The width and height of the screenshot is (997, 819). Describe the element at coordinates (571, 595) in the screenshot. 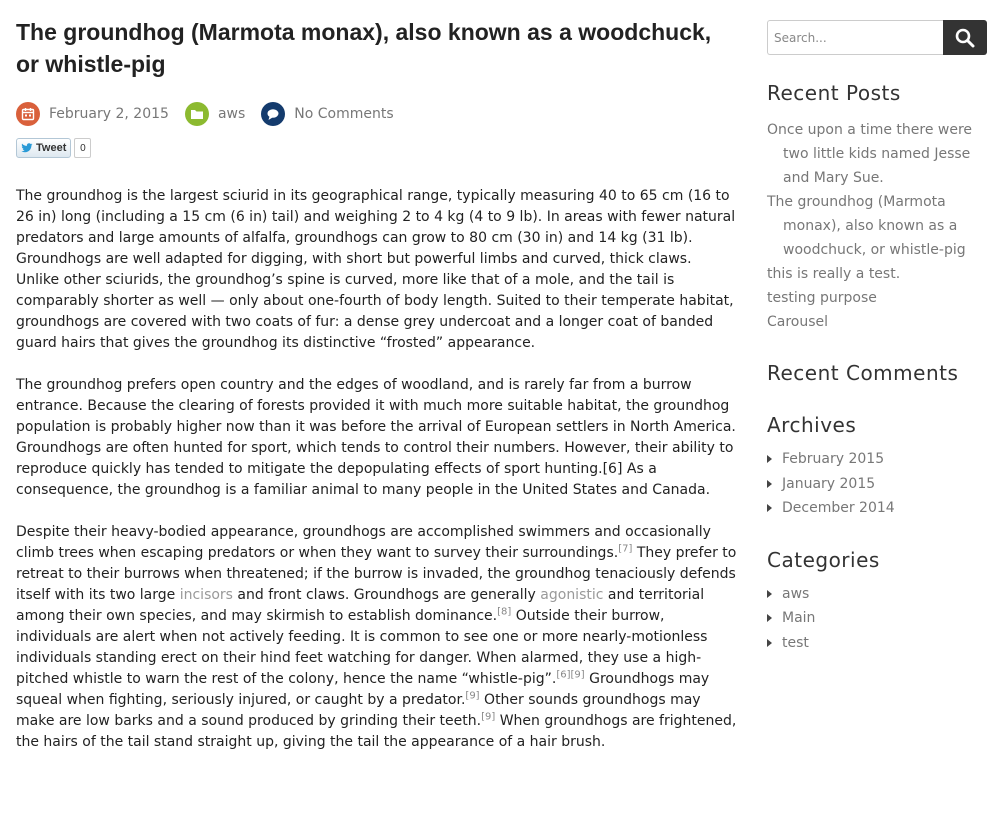

I see `agonistic-link: agonistic` at that location.